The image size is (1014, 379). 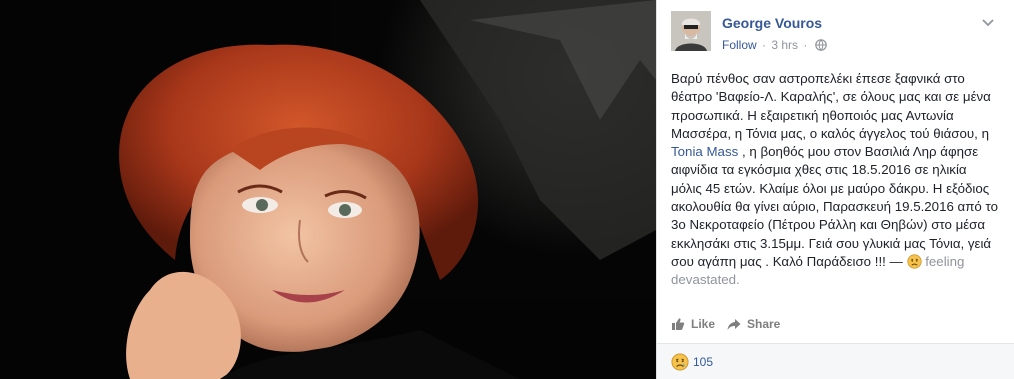 I want to click on follow-link: Follow, so click(x=739, y=45).